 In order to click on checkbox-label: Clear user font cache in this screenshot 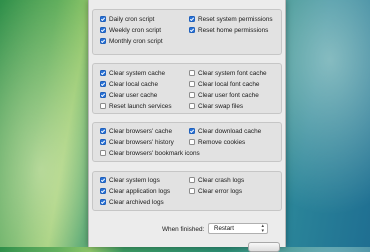, I will do `click(228, 95)`.